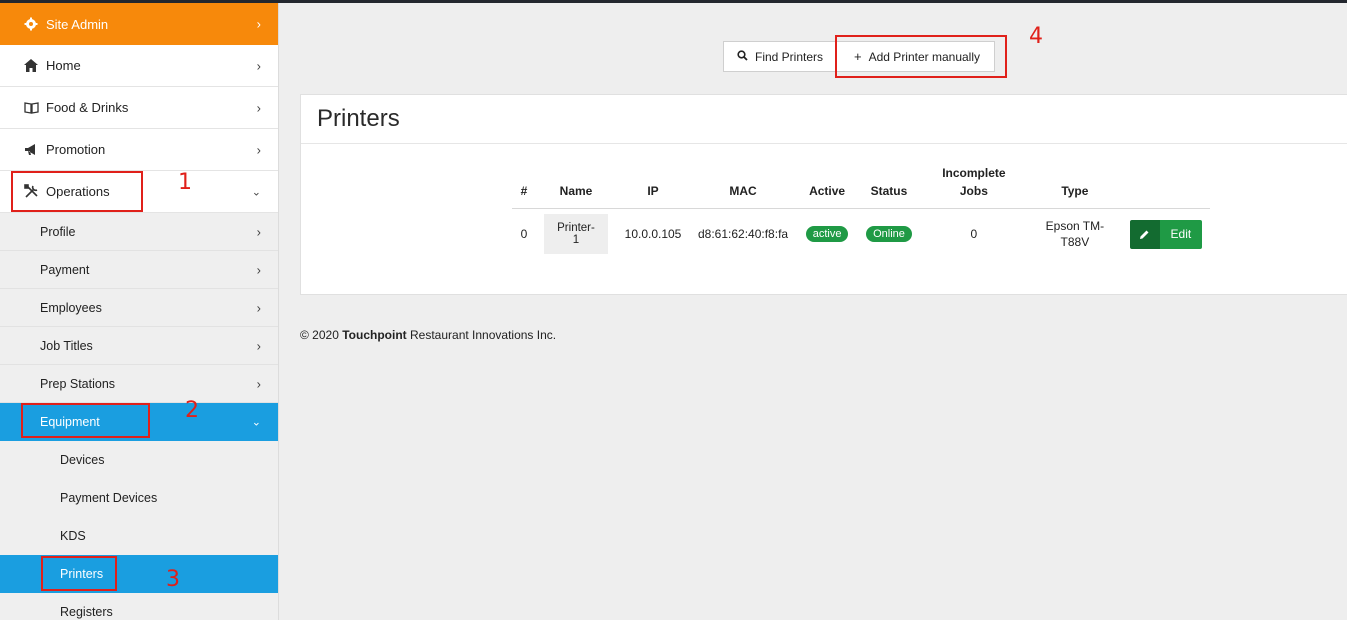 Image resolution: width=1347 pixels, height=620 pixels. What do you see at coordinates (58, 231) in the screenshot?
I see `sidebar-subitem-label: Profile` at bounding box center [58, 231].